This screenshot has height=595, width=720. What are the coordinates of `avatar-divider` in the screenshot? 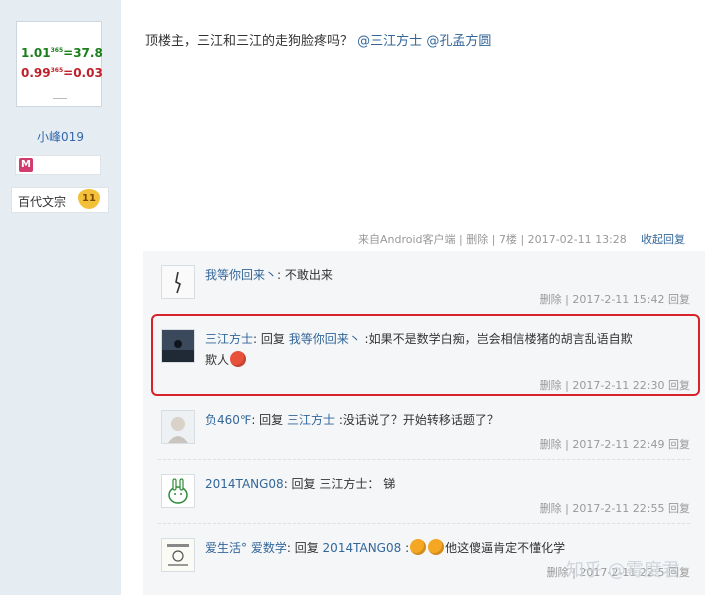 It's located at (60, 98).